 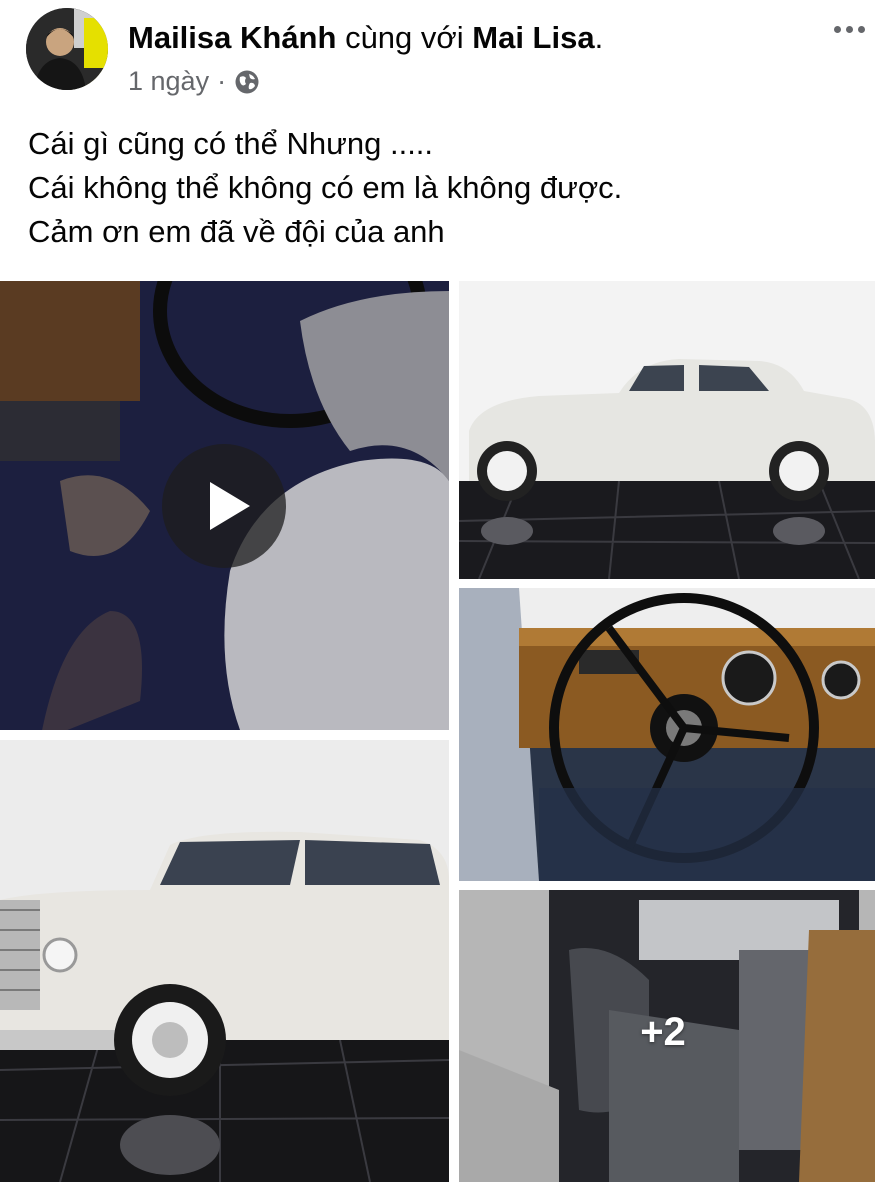 I want to click on with-text: cùng với, so click(x=404, y=37).